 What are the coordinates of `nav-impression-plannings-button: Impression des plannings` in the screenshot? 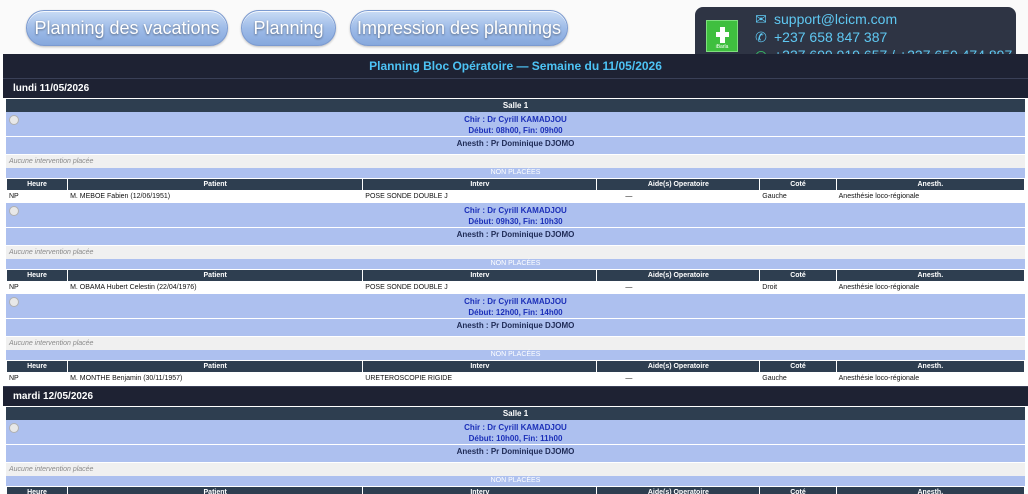 It's located at (459, 28).